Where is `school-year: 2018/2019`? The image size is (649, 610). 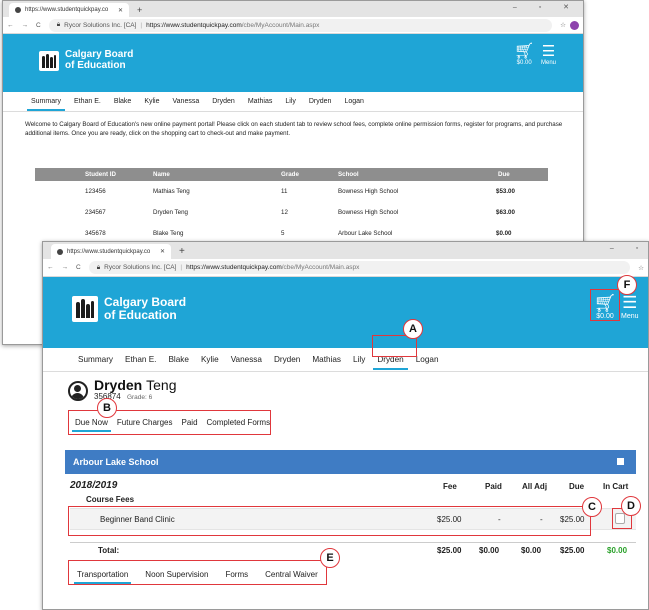
school-year: 2018/2019 is located at coordinates (94, 485).